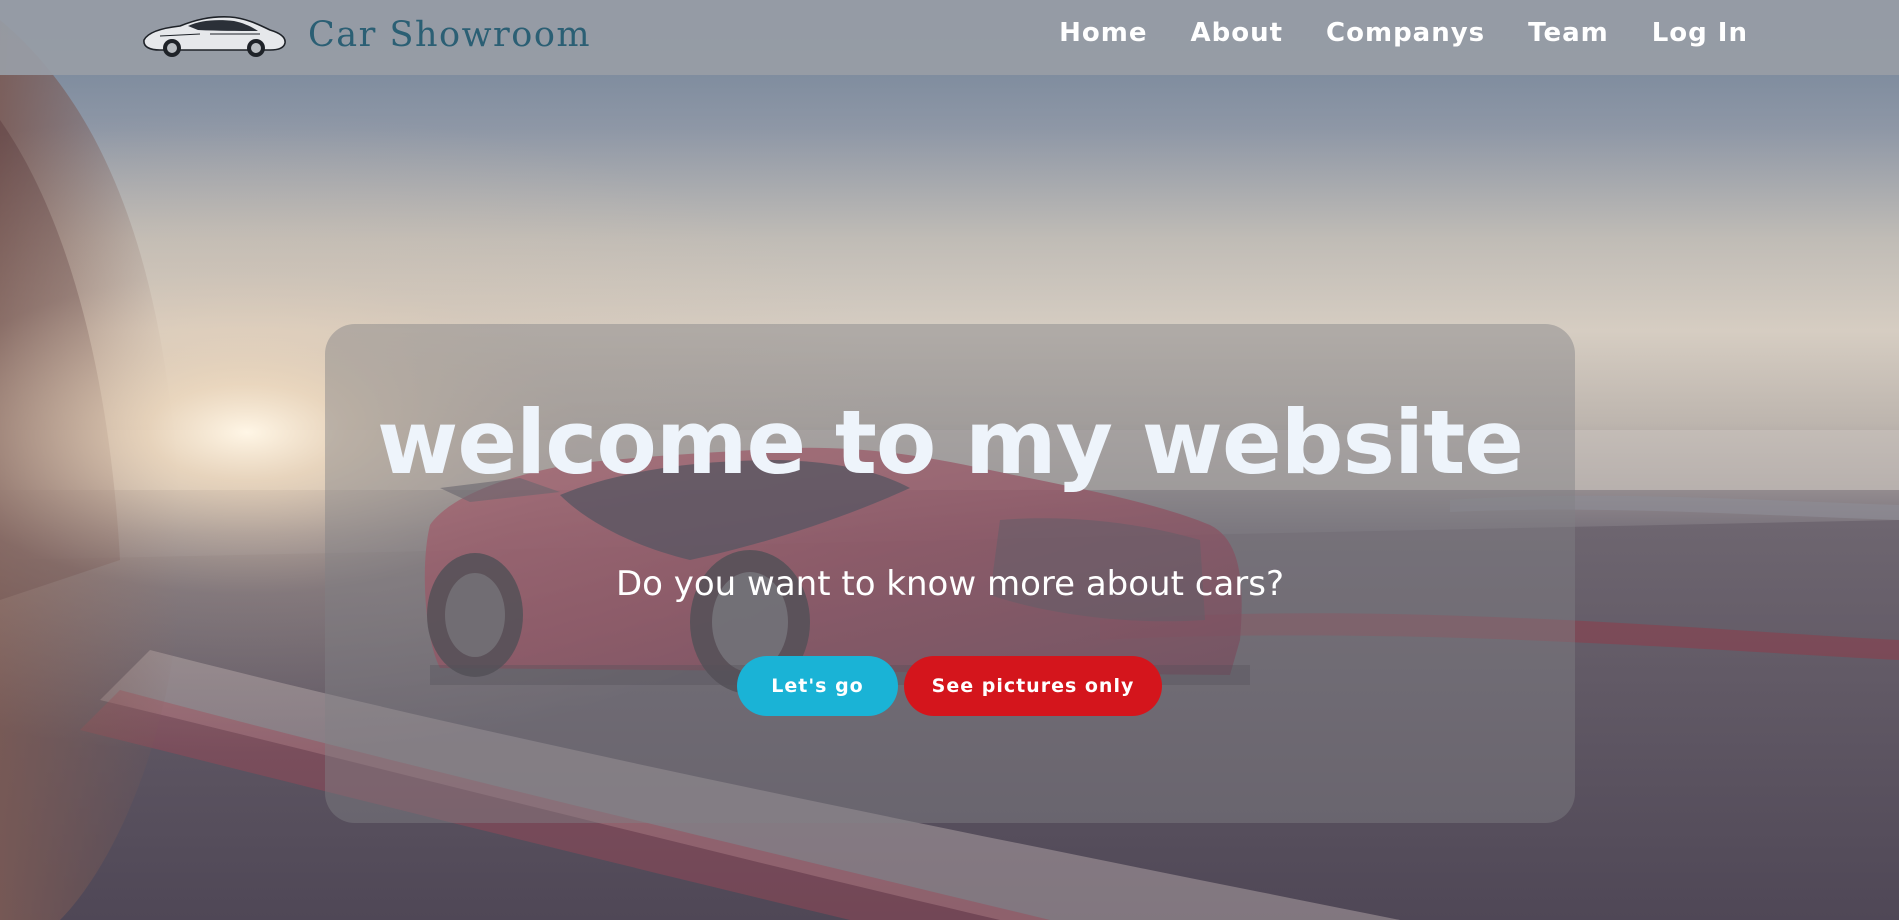 The width and height of the screenshot is (1899, 920). I want to click on nav-menu: Home About Companys Team Log In, so click(1382, 33).